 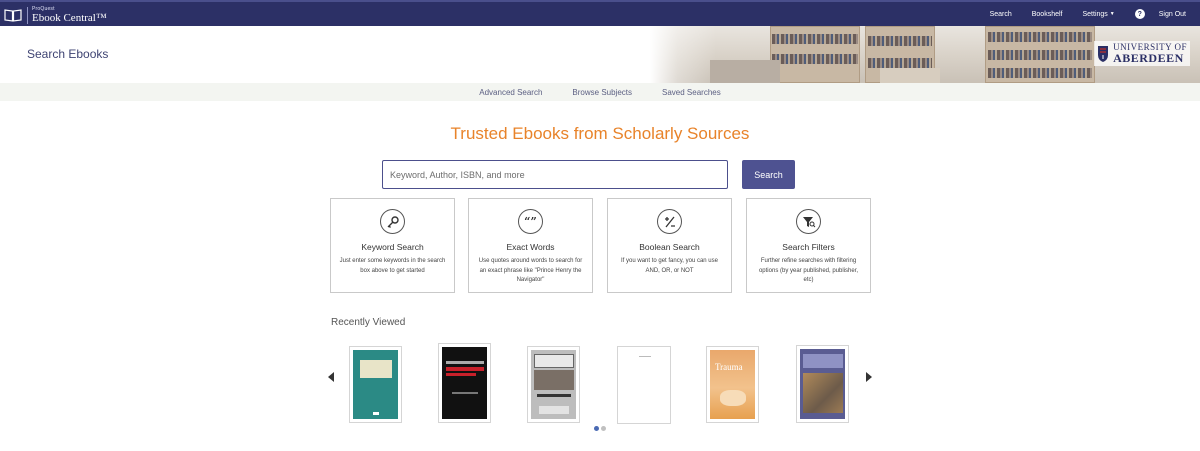 What do you see at coordinates (729, 367) in the screenshot?
I see `book-cover-title: Trauma` at bounding box center [729, 367].